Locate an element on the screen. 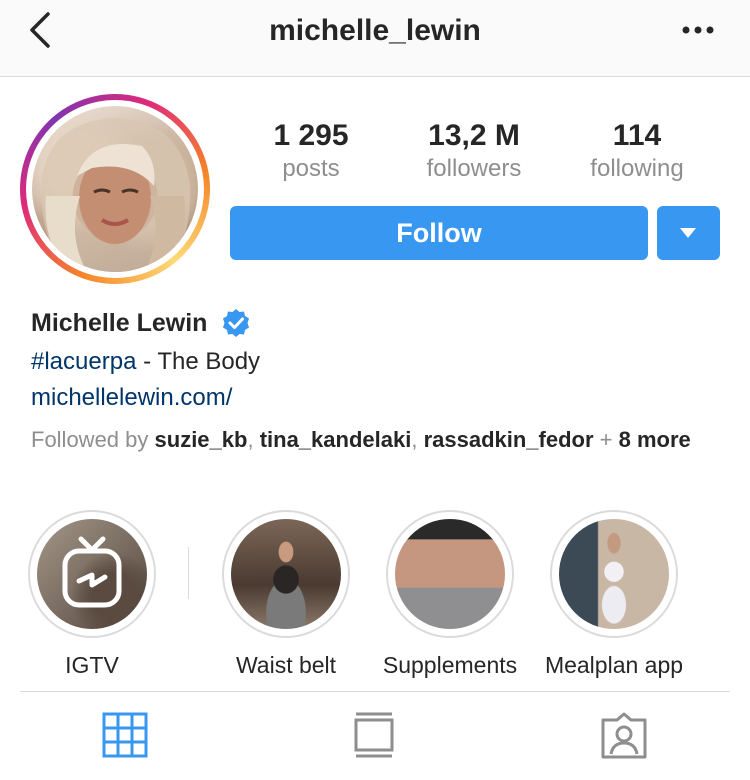  feed-icon is located at coordinates (374, 735).